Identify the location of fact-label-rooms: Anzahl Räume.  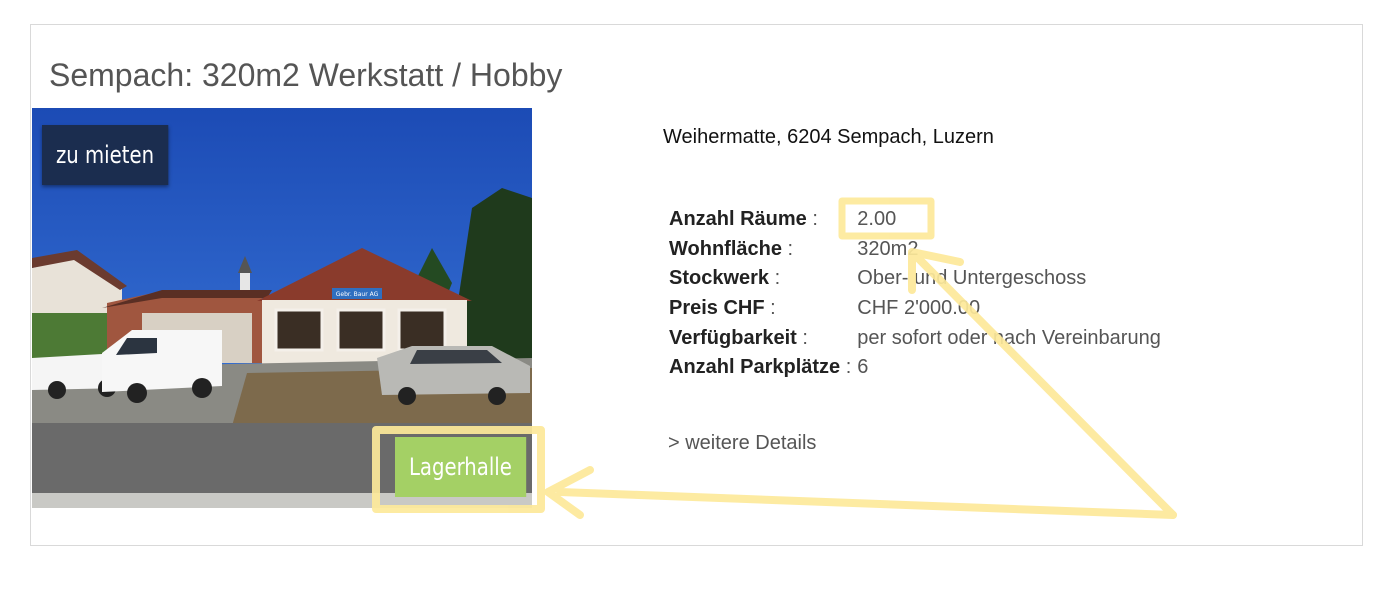
(738, 219).